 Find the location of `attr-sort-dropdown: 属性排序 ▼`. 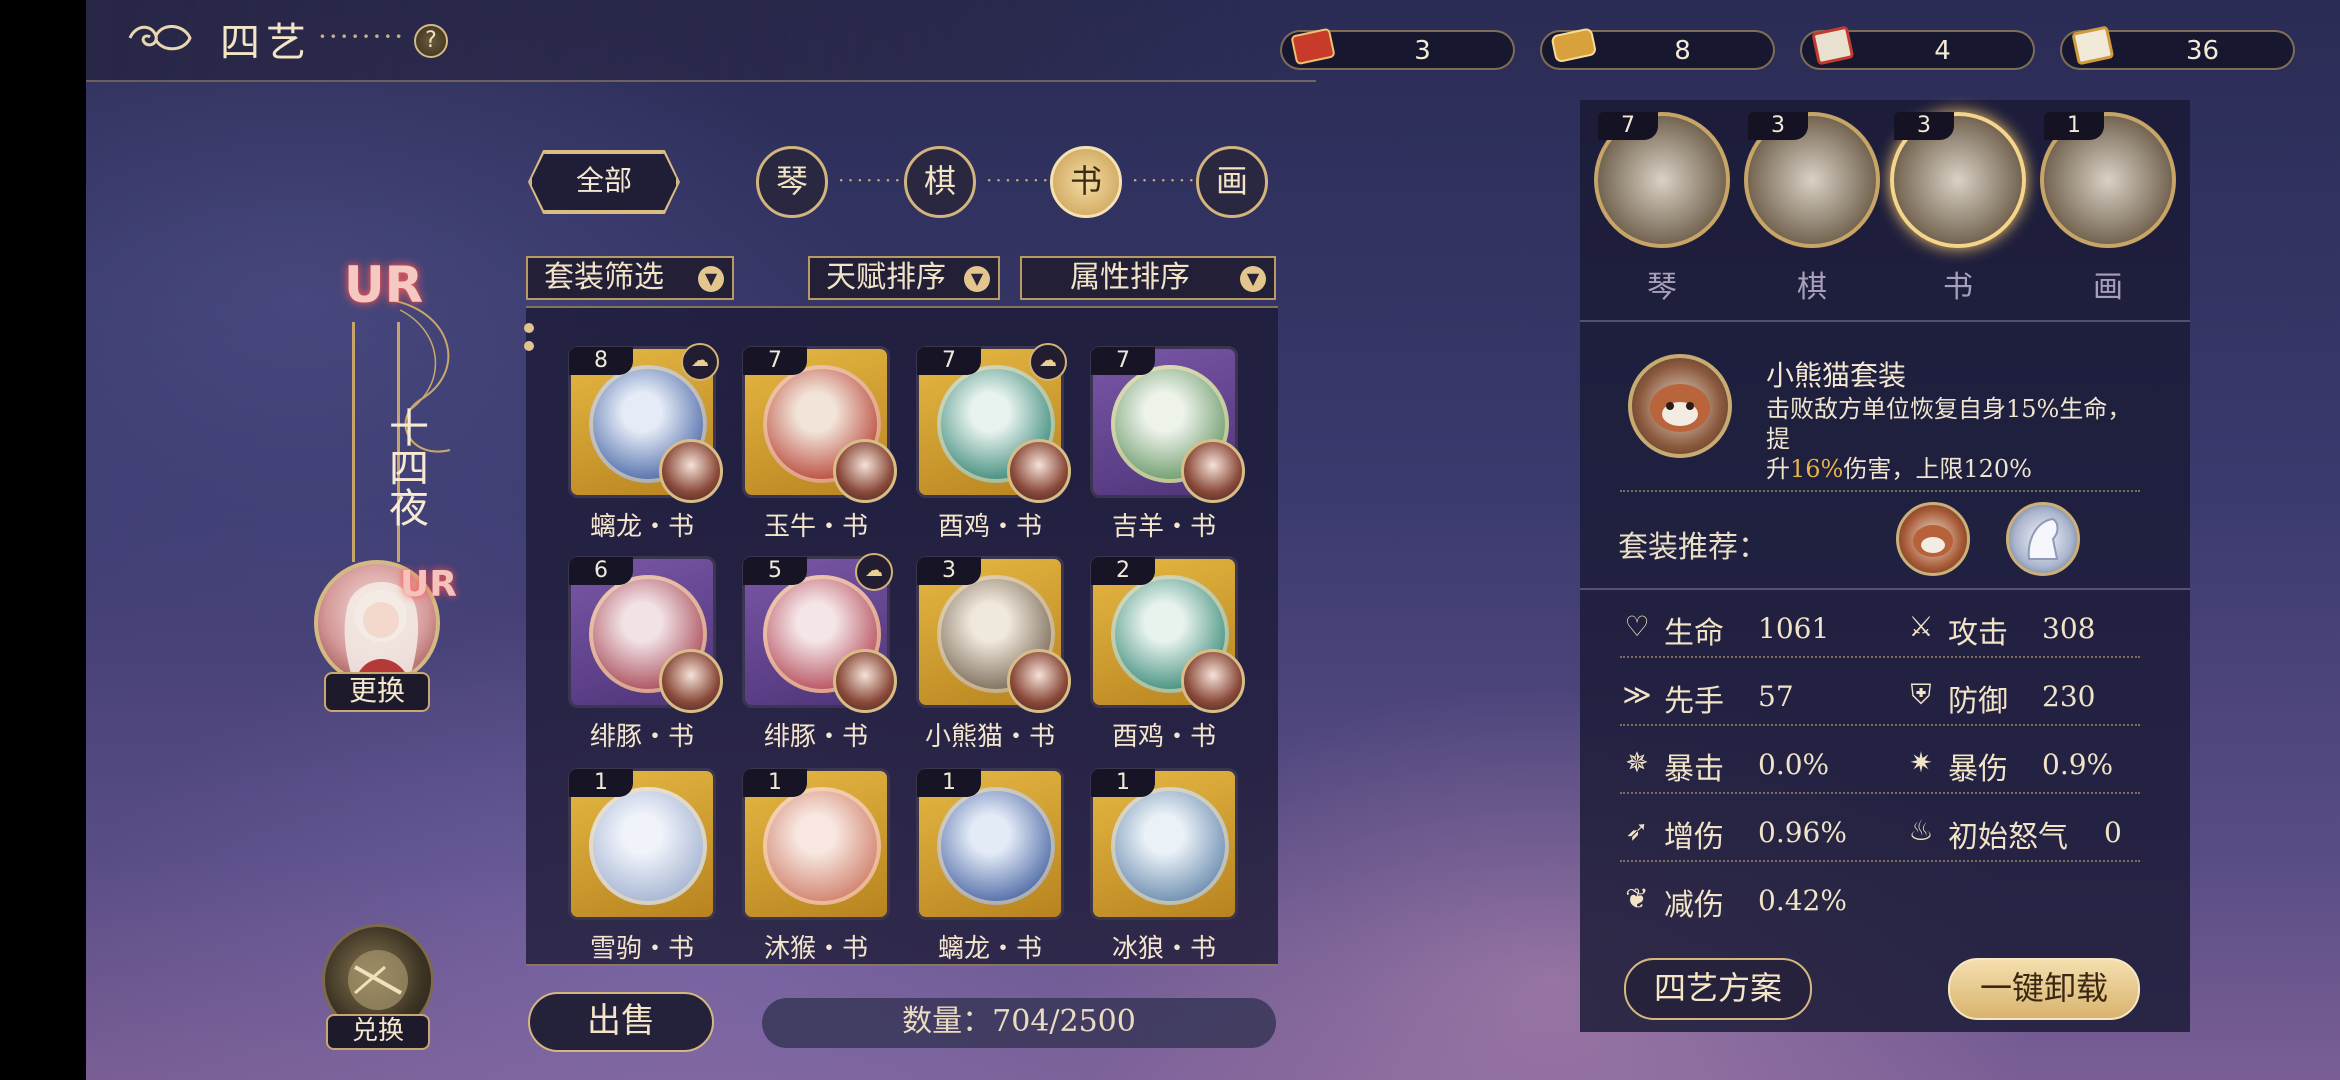

attr-sort-dropdown: 属性排序 ▼ is located at coordinates (1148, 278).